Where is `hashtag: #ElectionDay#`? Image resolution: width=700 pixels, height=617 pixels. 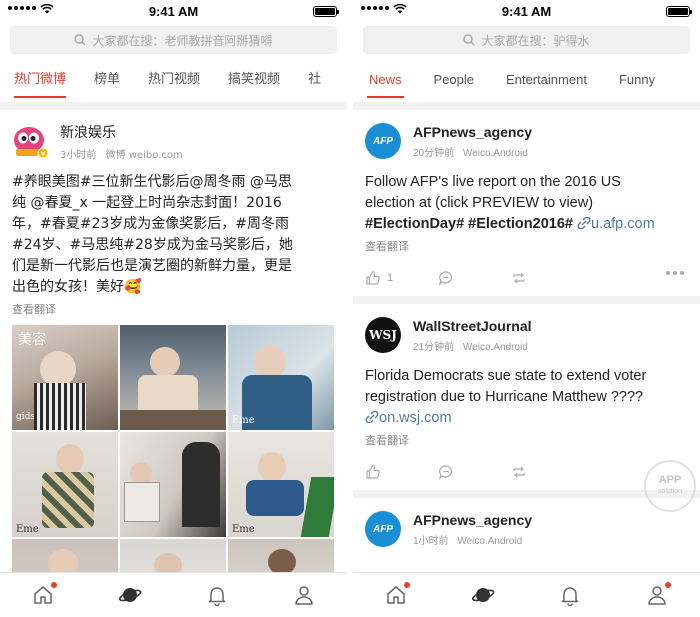 hashtag: #ElectionDay# is located at coordinates (414, 224).